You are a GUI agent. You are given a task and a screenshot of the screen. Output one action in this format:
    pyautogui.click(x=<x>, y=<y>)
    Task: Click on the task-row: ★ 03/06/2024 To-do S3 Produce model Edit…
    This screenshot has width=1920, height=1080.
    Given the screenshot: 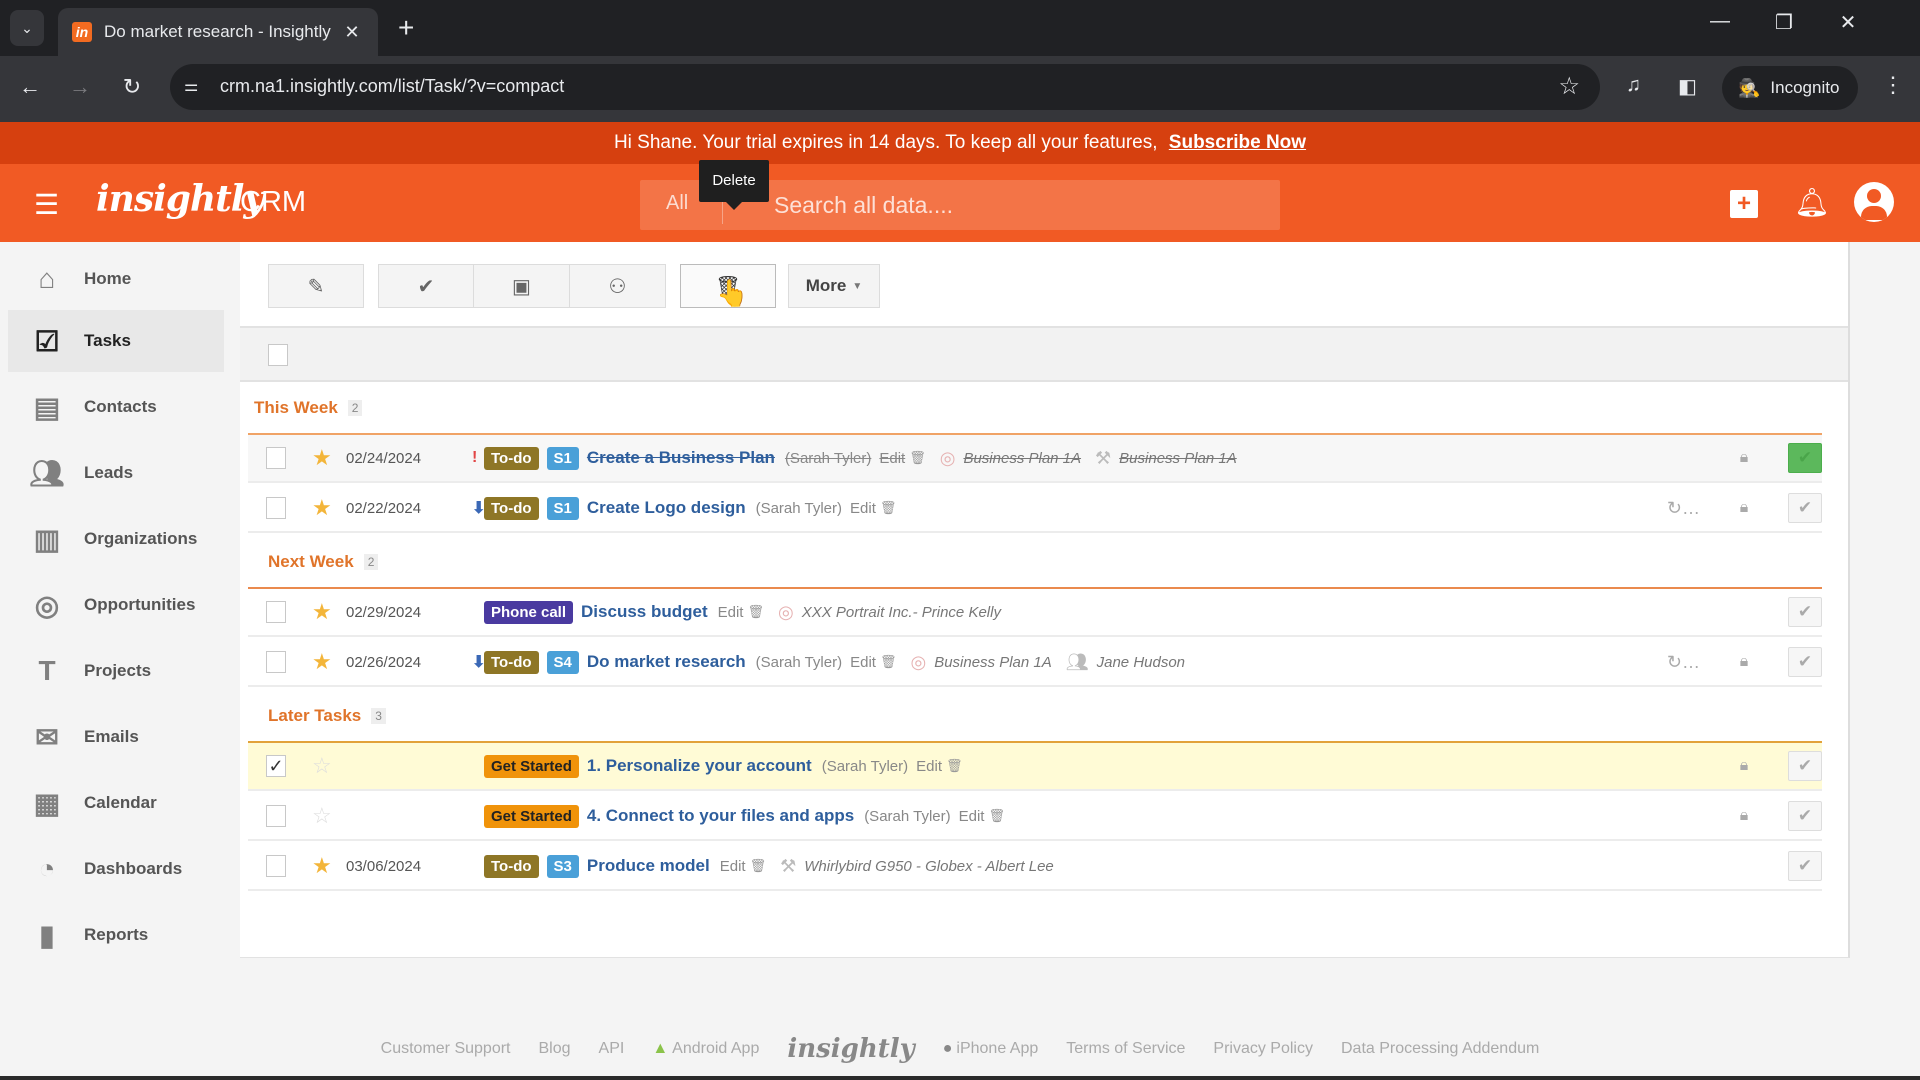 What is the action you would take?
    pyautogui.click(x=1035, y=867)
    